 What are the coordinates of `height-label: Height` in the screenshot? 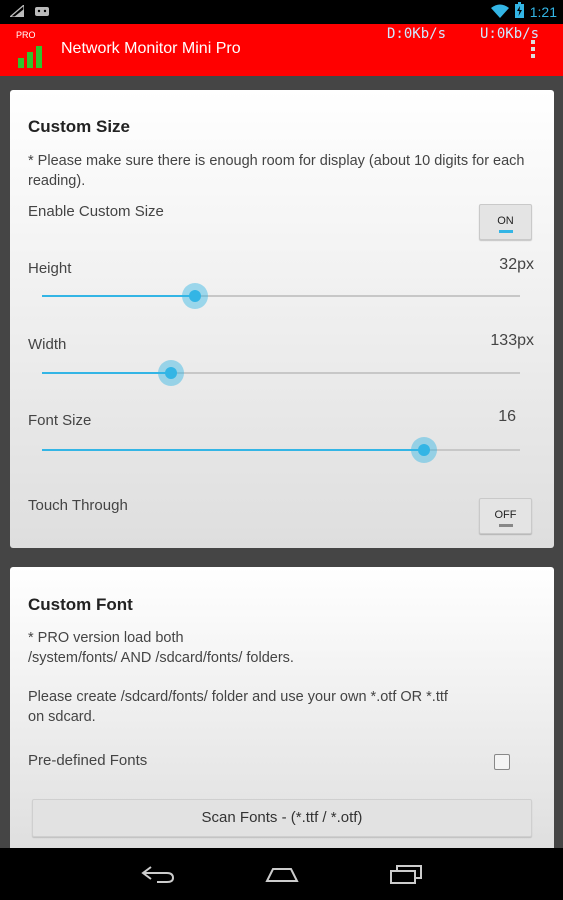 It's located at (50, 268).